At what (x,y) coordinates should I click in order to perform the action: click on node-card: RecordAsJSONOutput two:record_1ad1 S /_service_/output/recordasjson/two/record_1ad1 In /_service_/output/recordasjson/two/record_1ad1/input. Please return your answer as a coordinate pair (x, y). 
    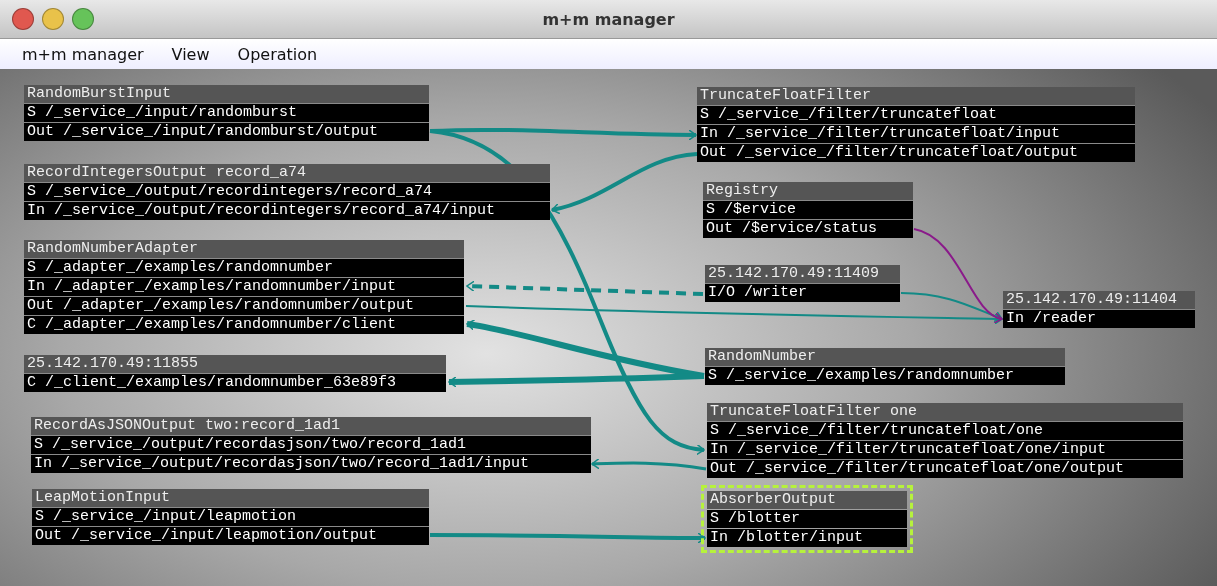
    Looking at the image, I should click on (311, 445).